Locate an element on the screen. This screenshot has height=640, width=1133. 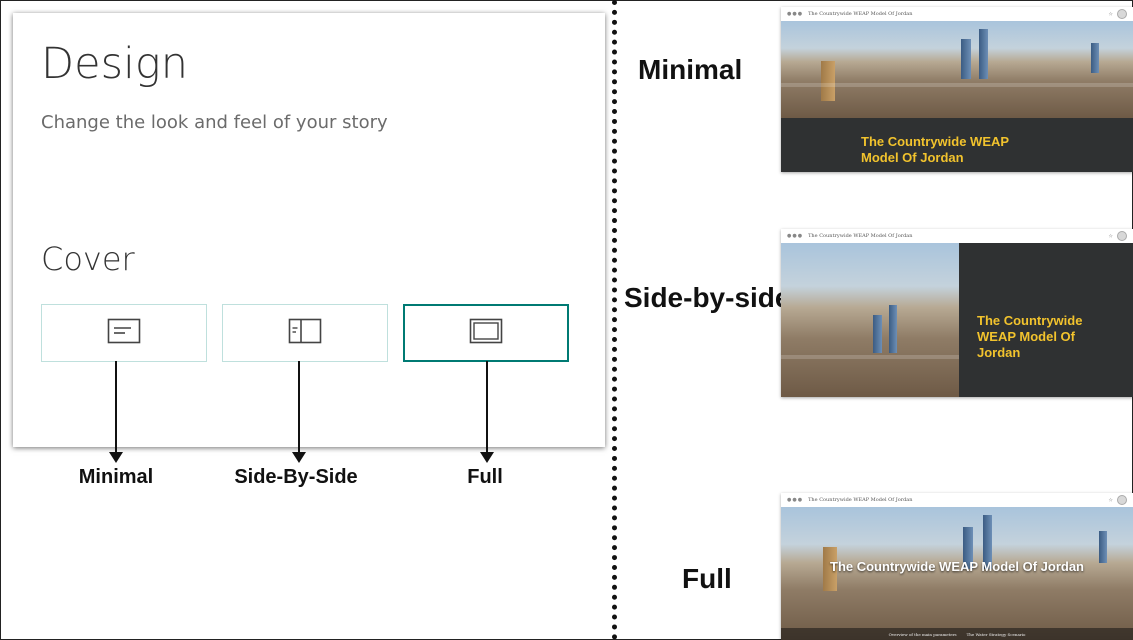
label-full: Full is located at coordinates (707, 578).